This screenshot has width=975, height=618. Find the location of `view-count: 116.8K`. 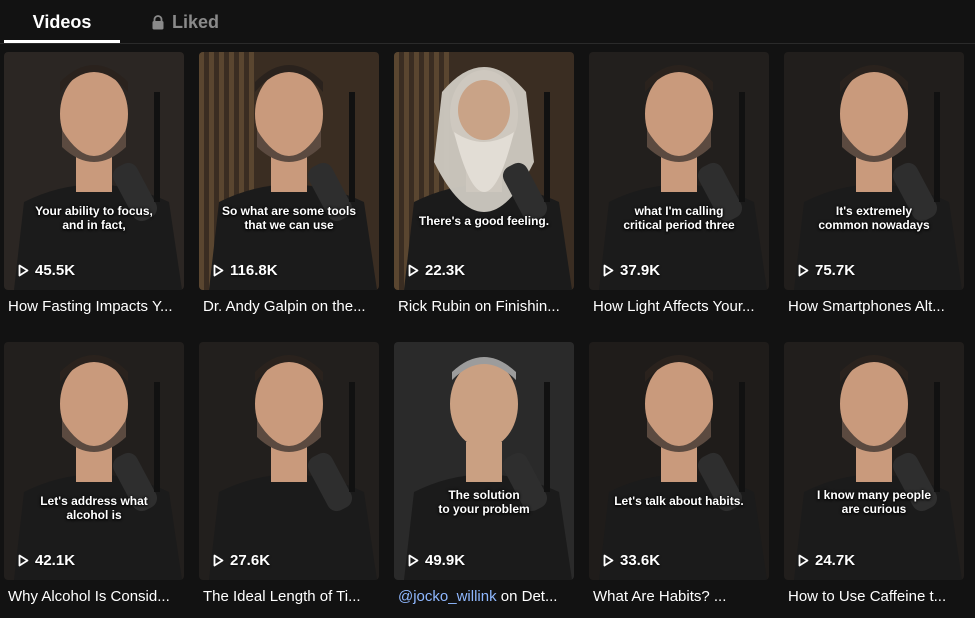

view-count: 116.8K is located at coordinates (245, 270).